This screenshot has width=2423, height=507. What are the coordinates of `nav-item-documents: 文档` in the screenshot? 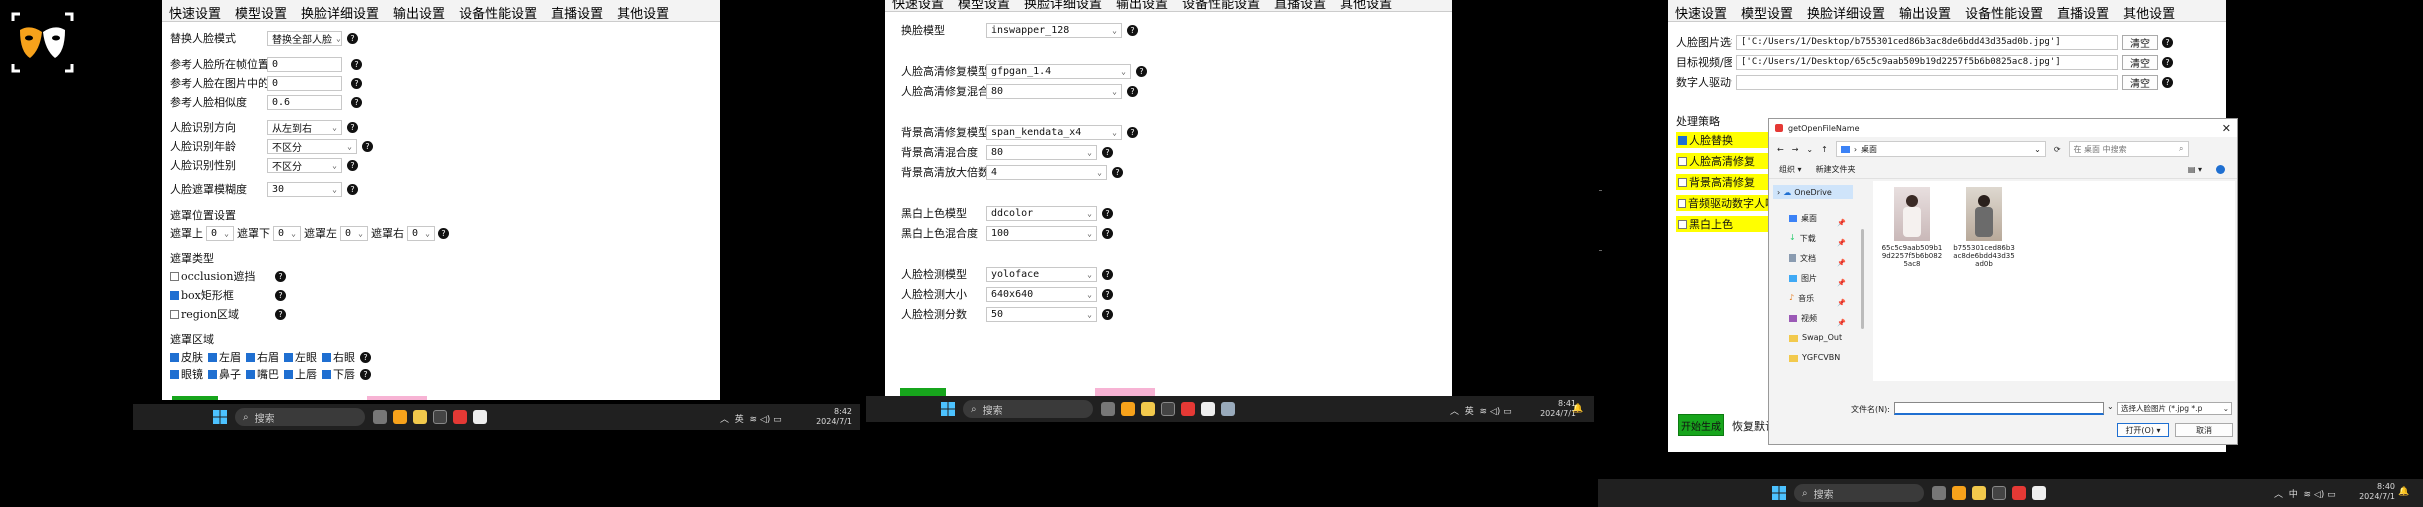 It's located at (1802, 258).